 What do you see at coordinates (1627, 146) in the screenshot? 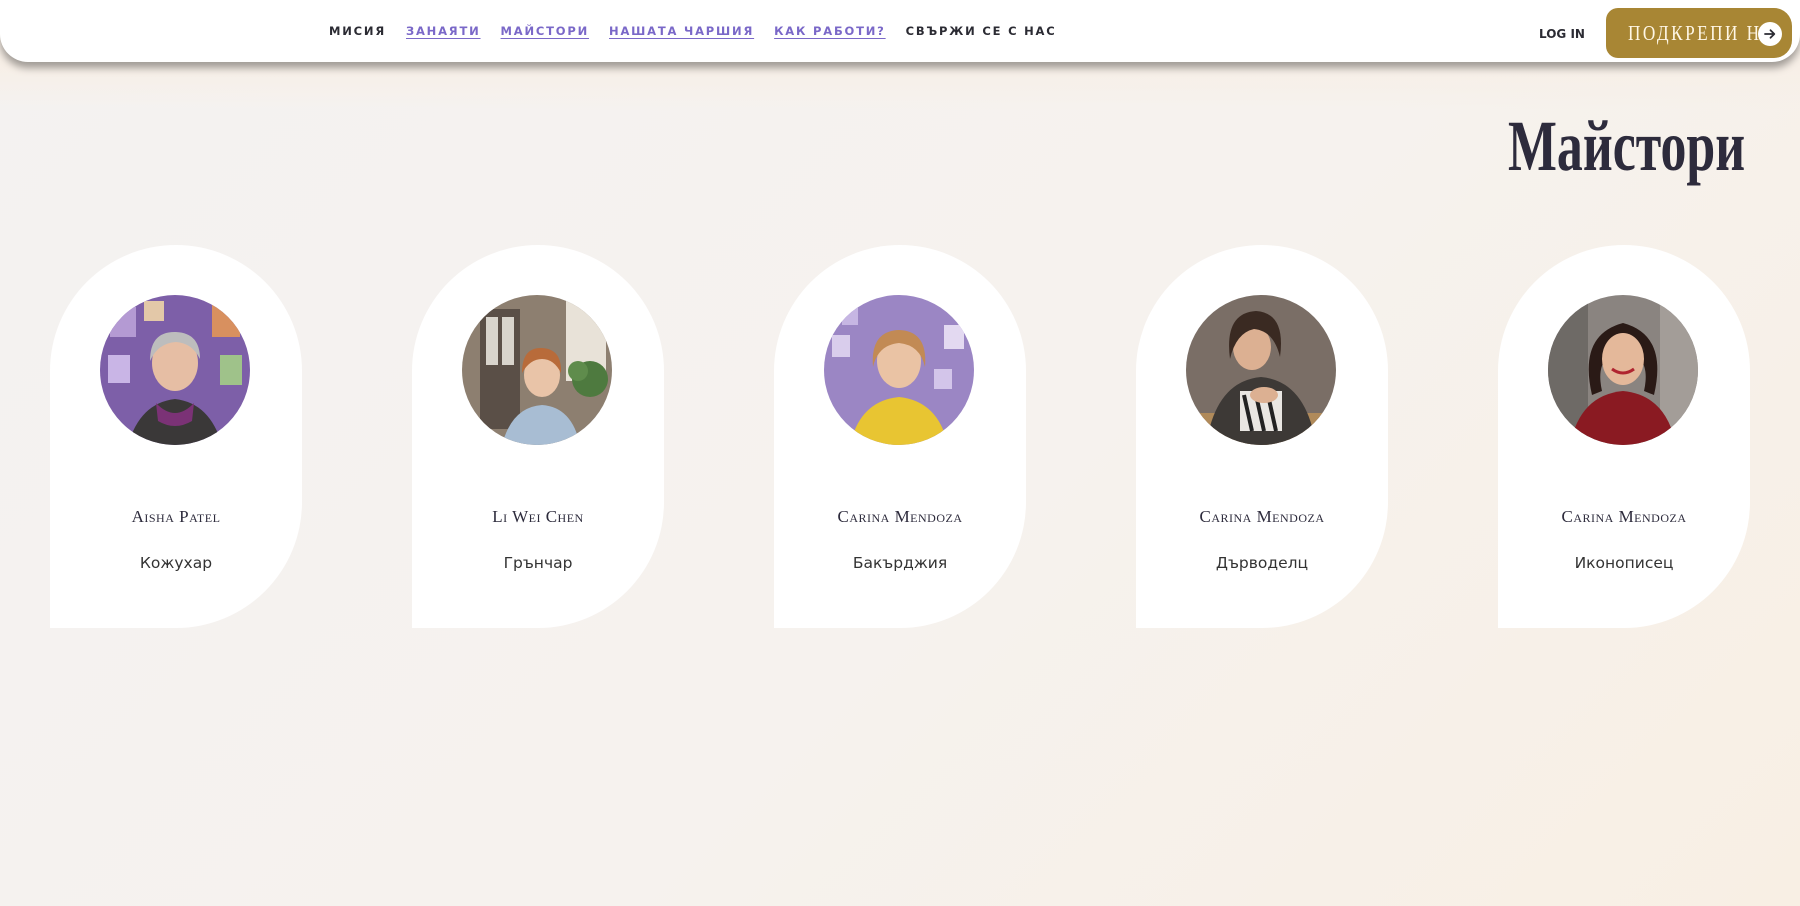
I see `page-title: Майстори` at bounding box center [1627, 146].